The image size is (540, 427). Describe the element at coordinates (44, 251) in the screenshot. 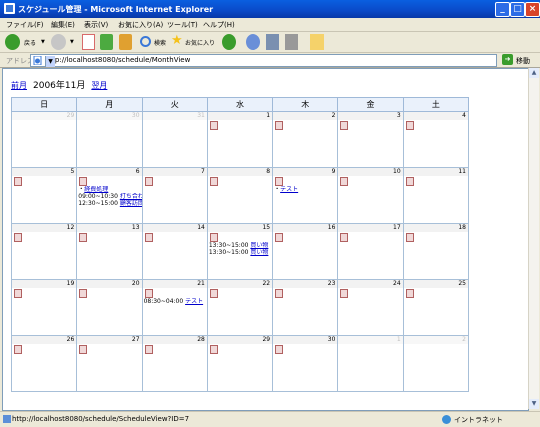

I see `day-cell: 12` at that location.